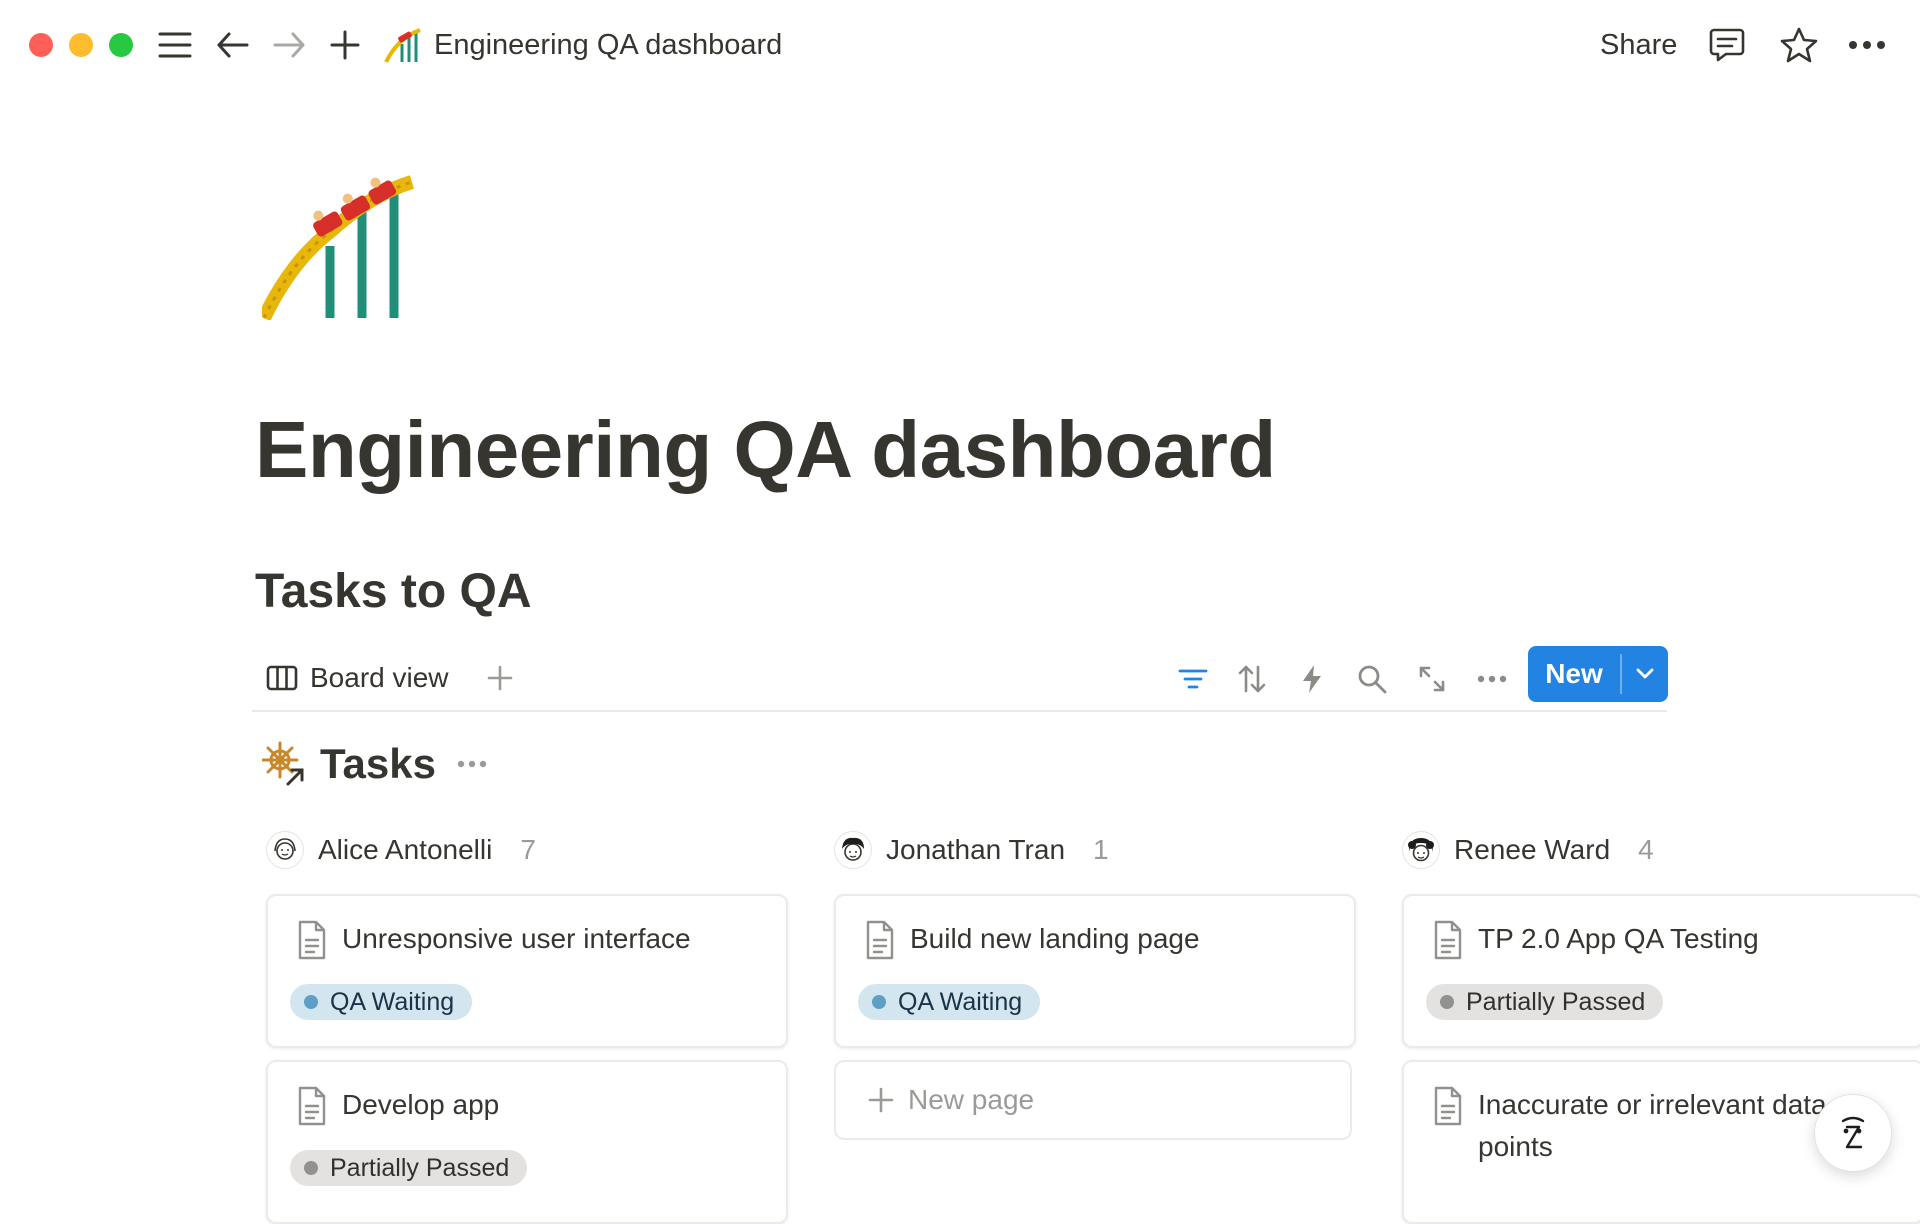 This screenshot has height=1224, width=1920. I want to click on card-title: Unresponsive user interface, so click(516, 938).